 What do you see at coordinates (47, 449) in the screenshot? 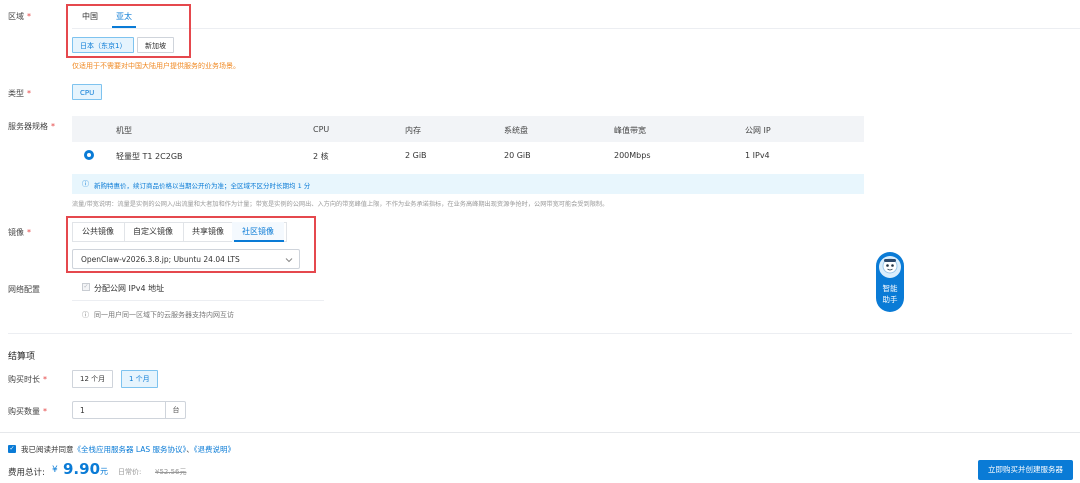
I see `agree-prefix: 我已阅读并同意` at bounding box center [47, 449].